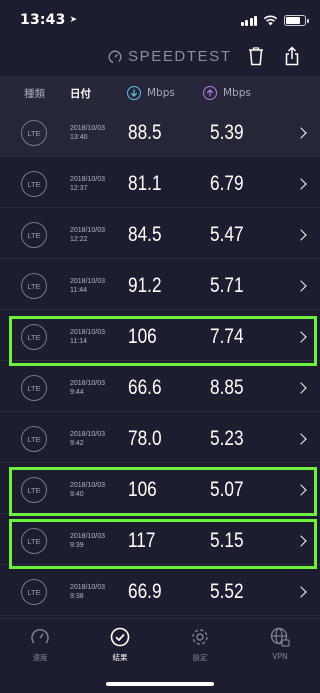  I want to click on speedometer-logo-icon, so click(115, 56).